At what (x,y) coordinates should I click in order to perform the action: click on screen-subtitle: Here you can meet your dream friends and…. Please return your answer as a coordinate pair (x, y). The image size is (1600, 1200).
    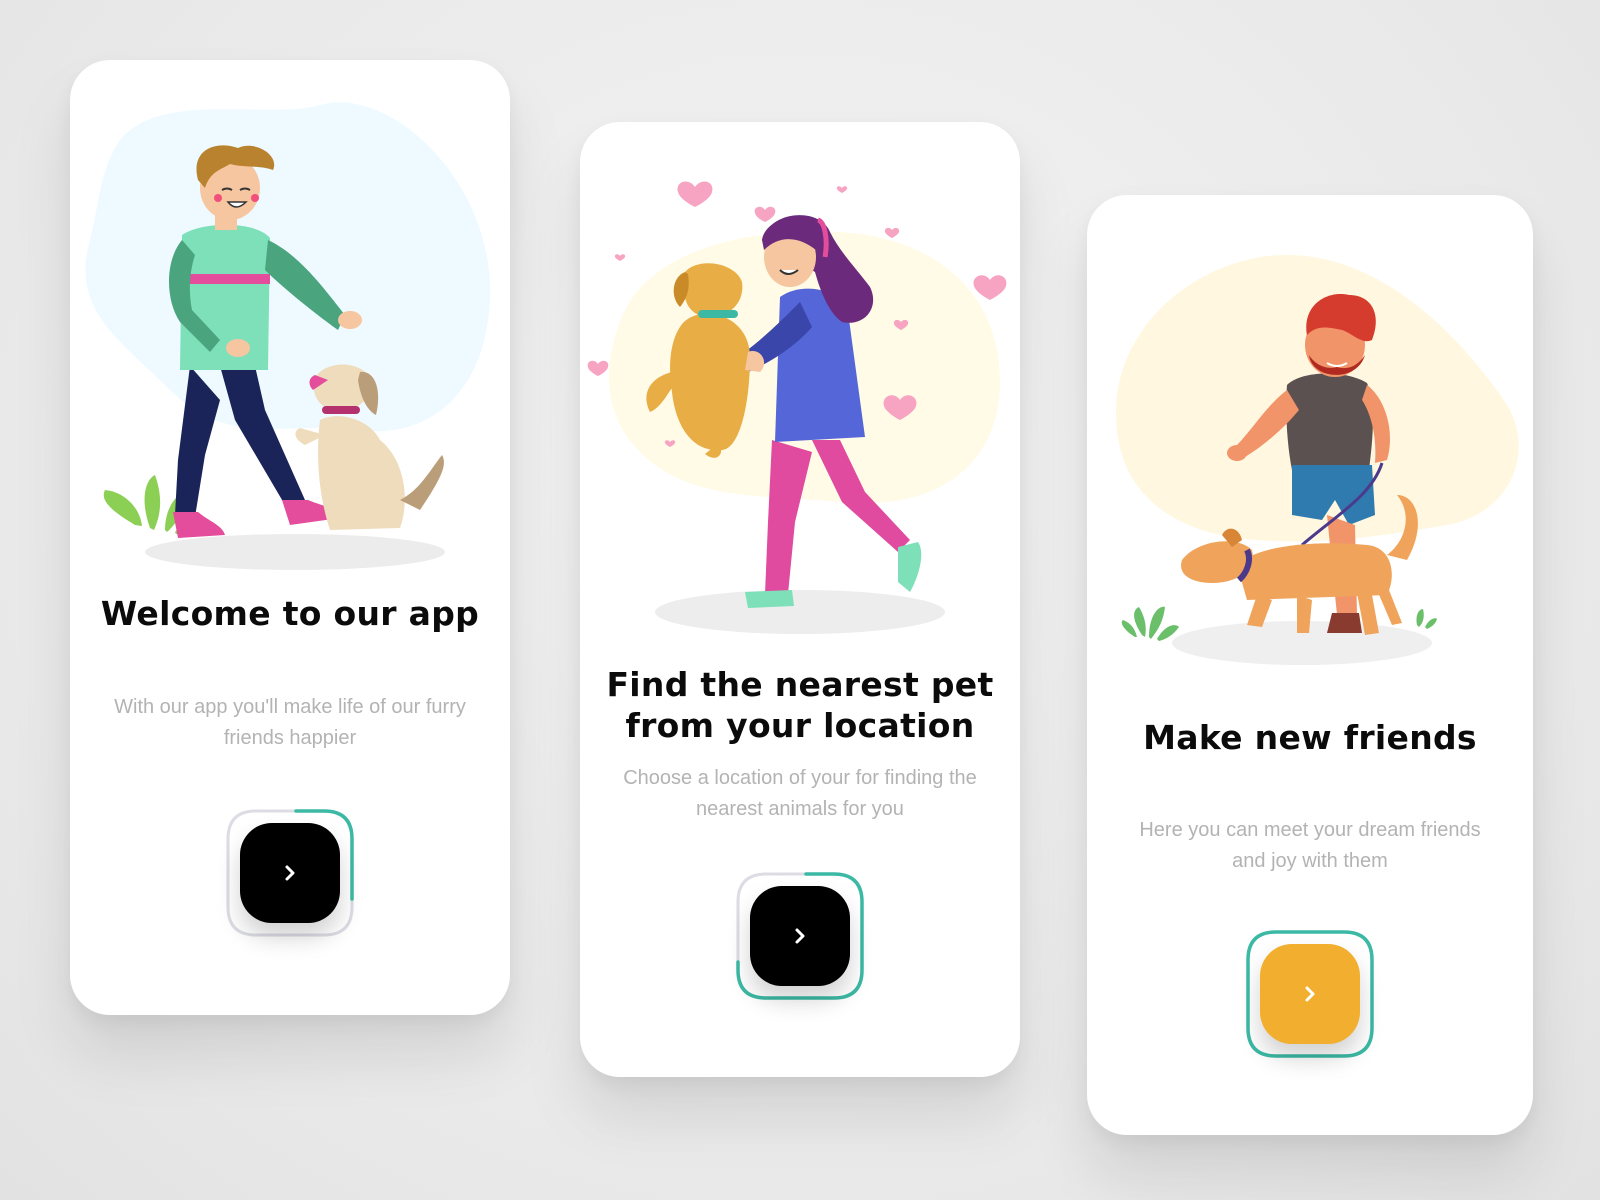
    Looking at the image, I should click on (1310, 845).